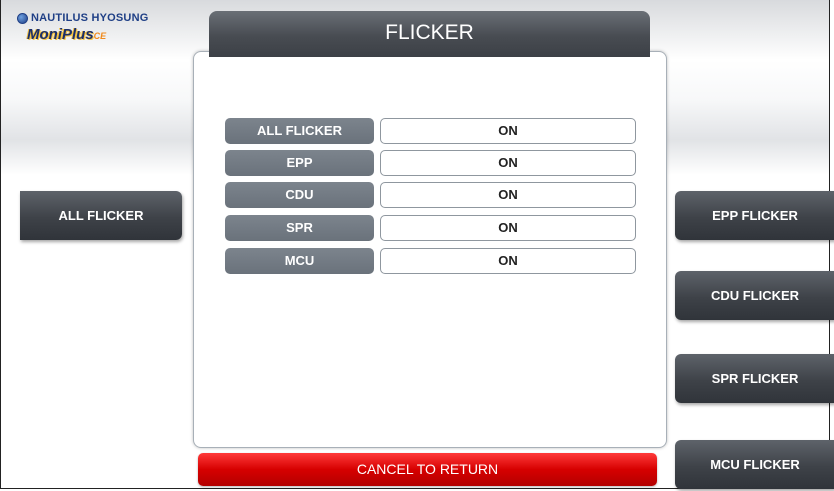 Image resolution: width=834 pixels, height=491 pixels. Describe the element at coordinates (100, 36) in the screenshot. I see `product-suffix: CE` at that location.